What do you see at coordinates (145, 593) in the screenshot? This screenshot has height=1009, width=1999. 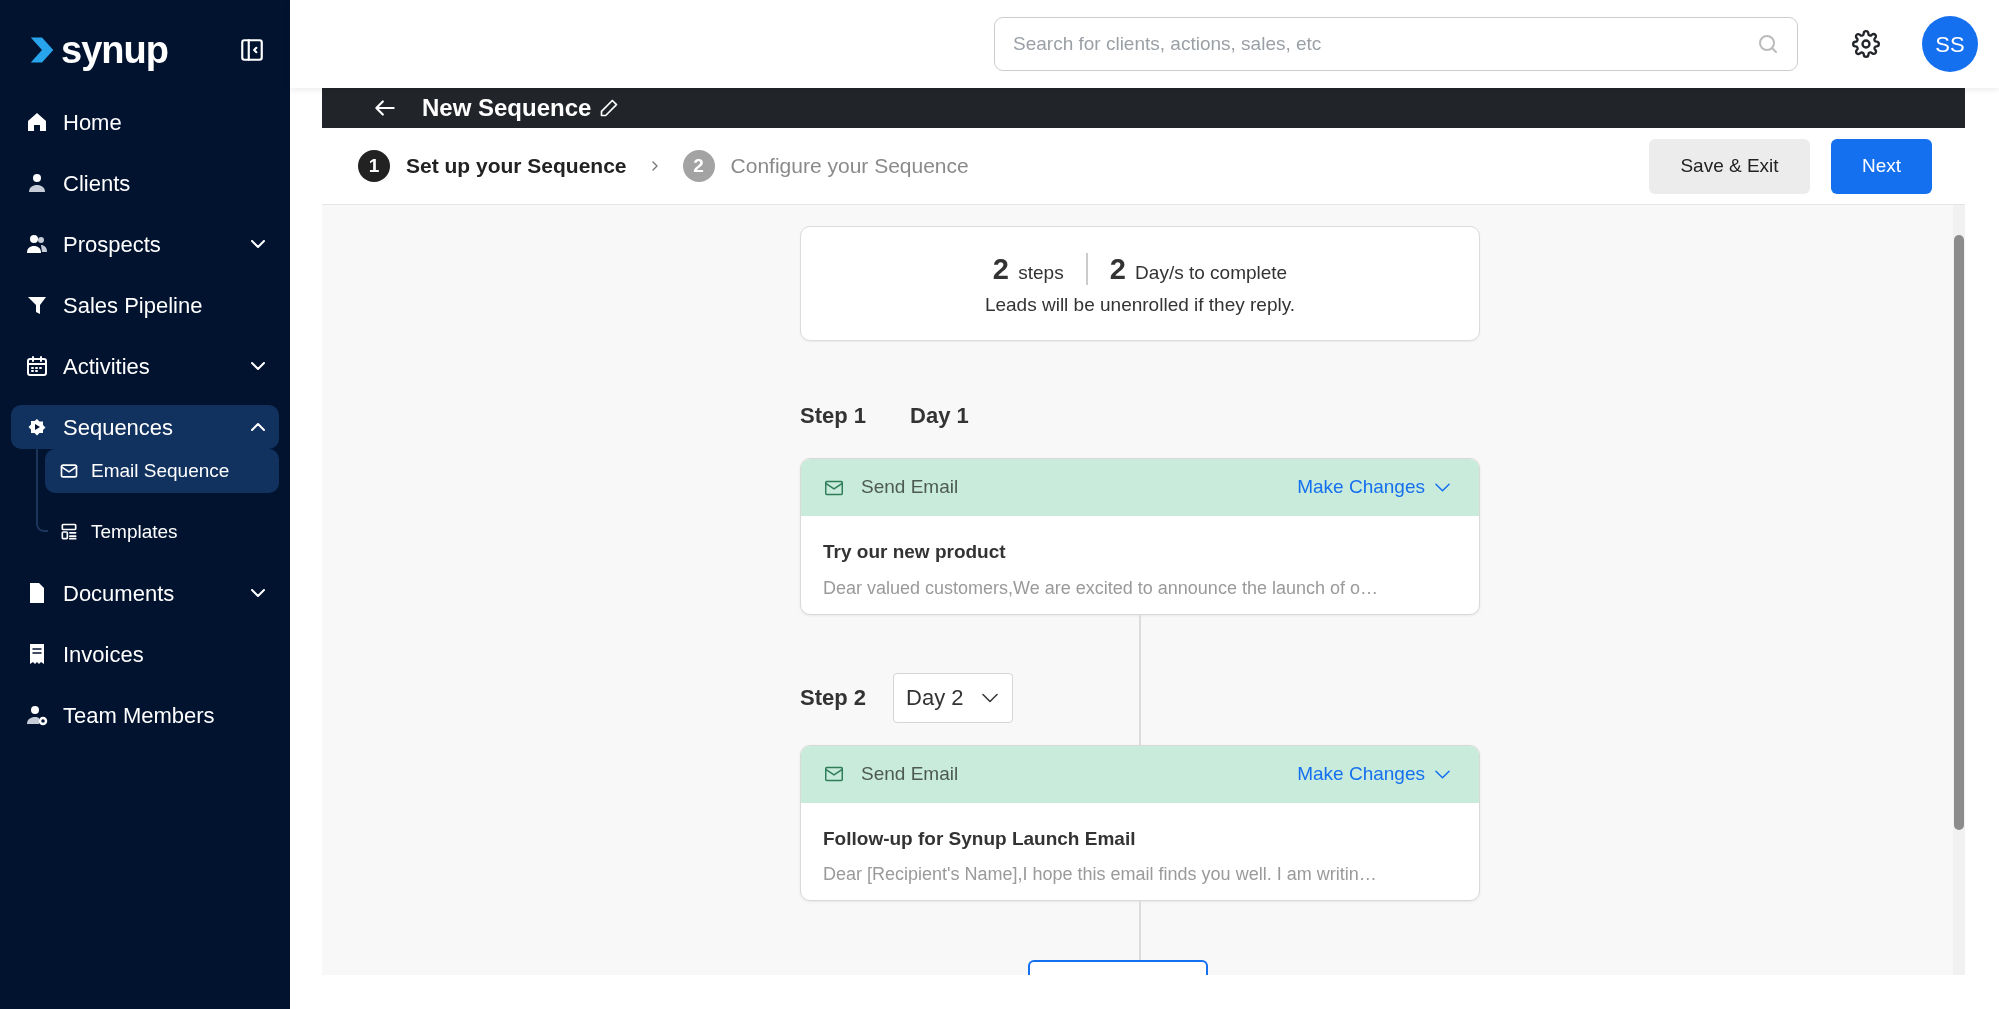 I see `sidebar-item: Documents` at bounding box center [145, 593].